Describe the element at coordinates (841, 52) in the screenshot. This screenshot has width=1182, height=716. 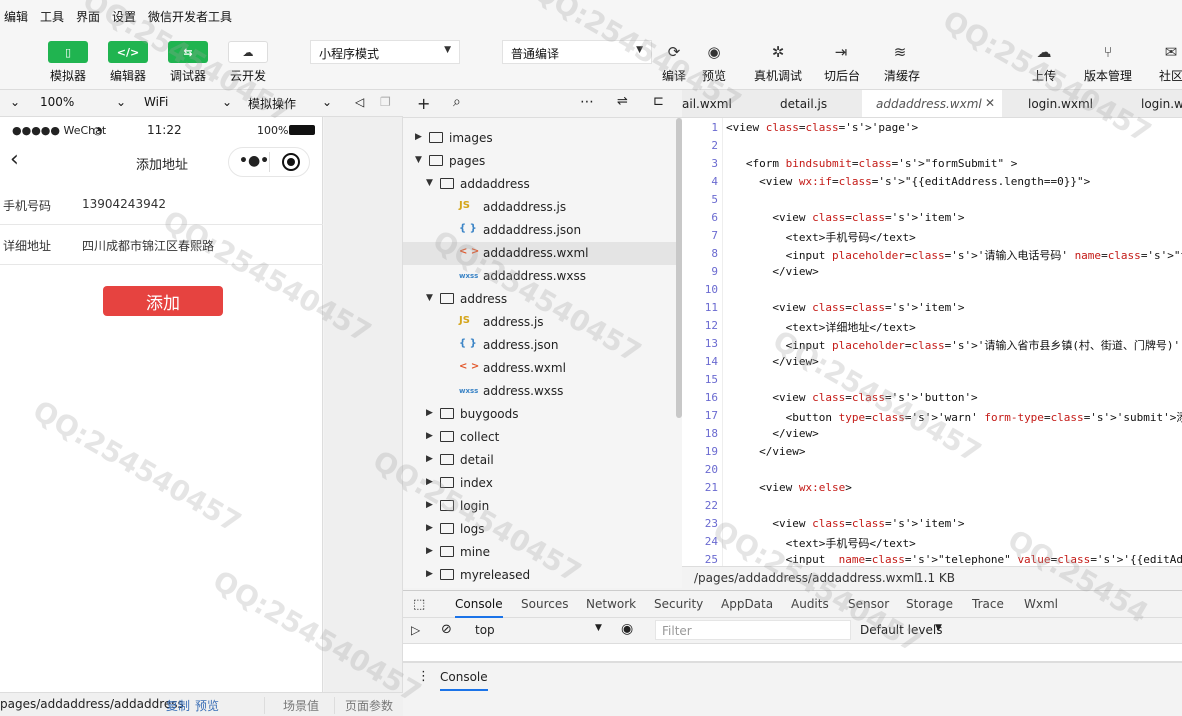
I see `switch-background-icon: ⇥` at that location.